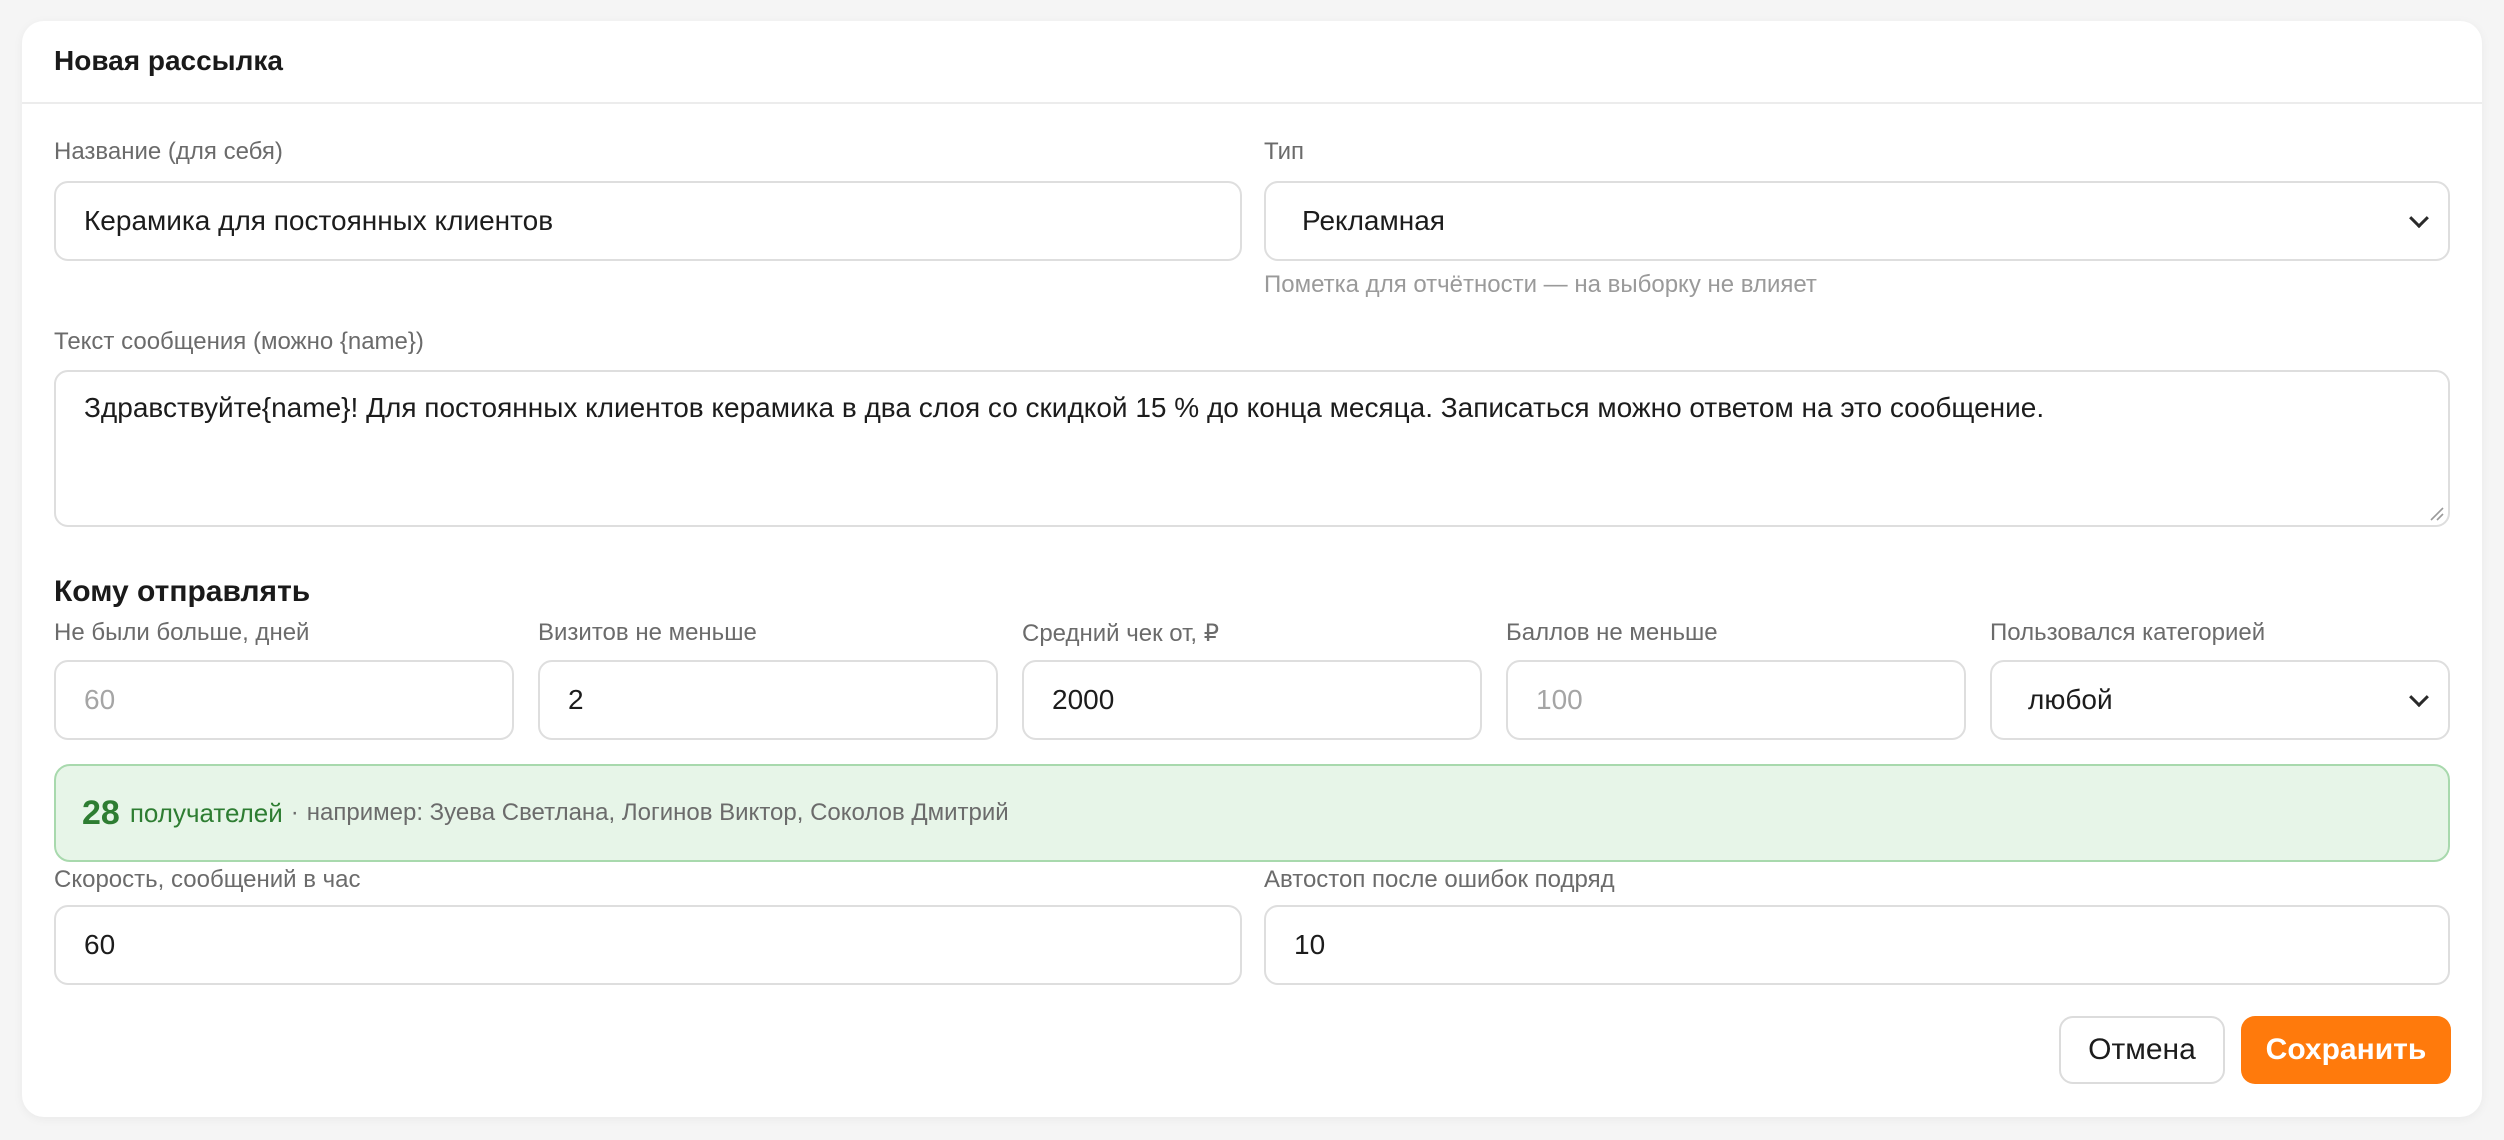 The height and width of the screenshot is (1140, 2504). Describe the element at coordinates (2436, 513) in the screenshot. I see `resize-handle-icon` at that location.